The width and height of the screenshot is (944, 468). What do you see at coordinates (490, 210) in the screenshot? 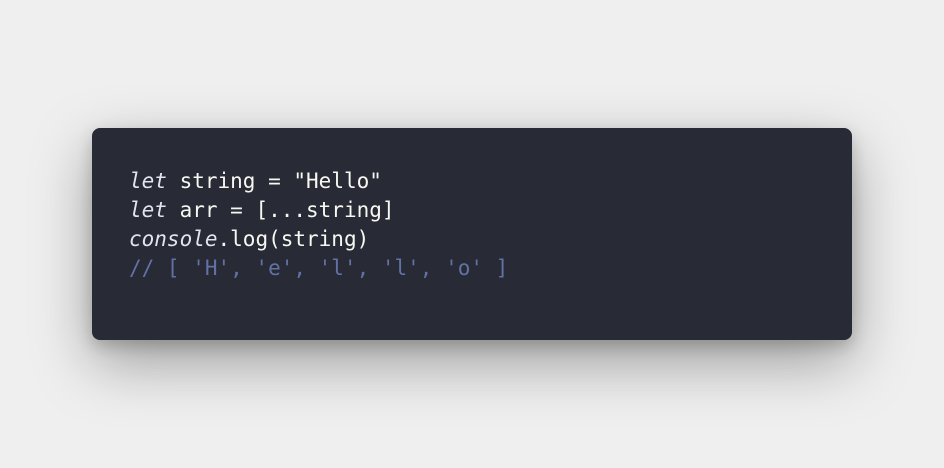
I see `code-line-2: let arr = [...string]` at bounding box center [490, 210].